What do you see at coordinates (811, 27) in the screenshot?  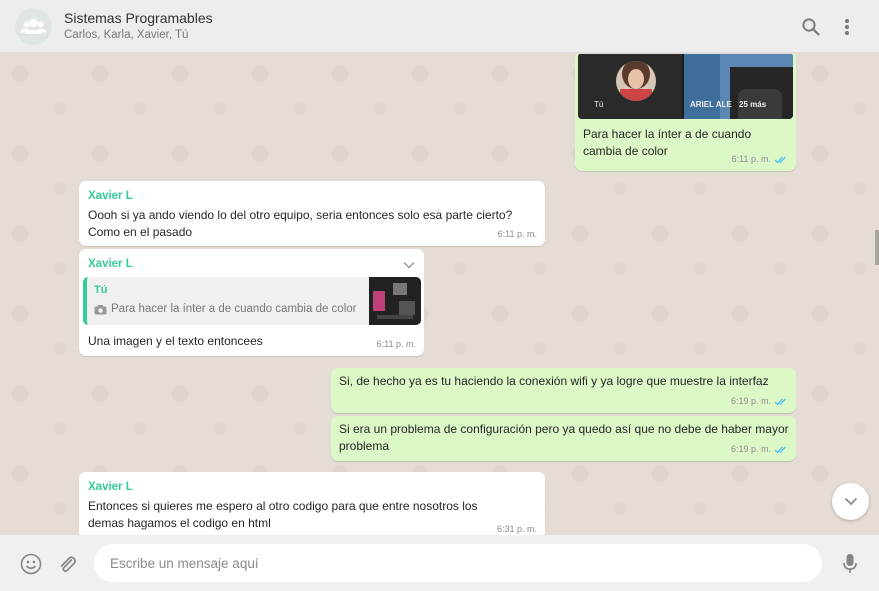 I see `search-icon` at bounding box center [811, 27].